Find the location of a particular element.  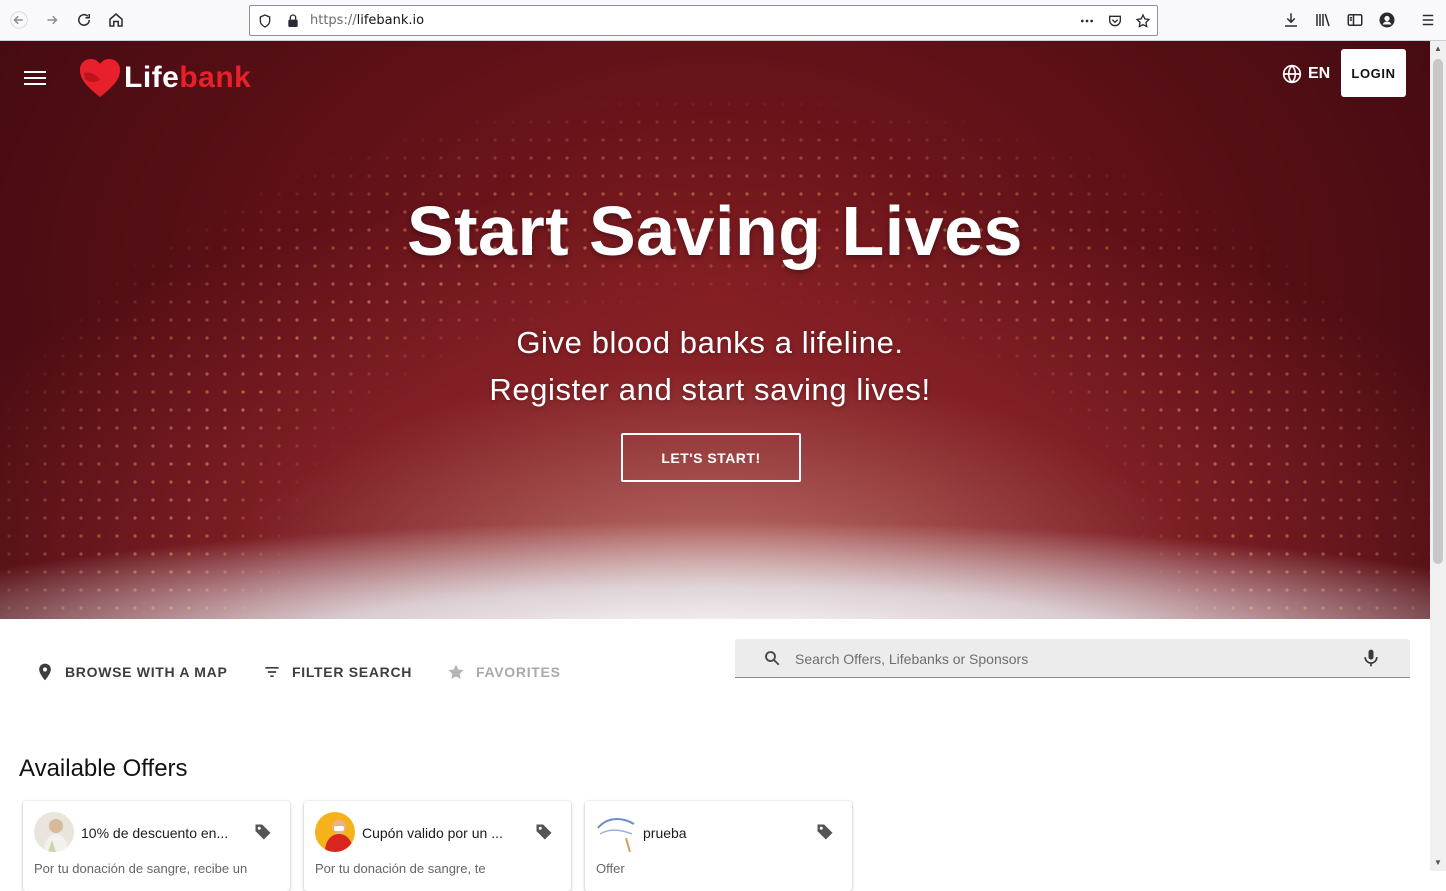

library-icon is located at coordinates (1323, 20).